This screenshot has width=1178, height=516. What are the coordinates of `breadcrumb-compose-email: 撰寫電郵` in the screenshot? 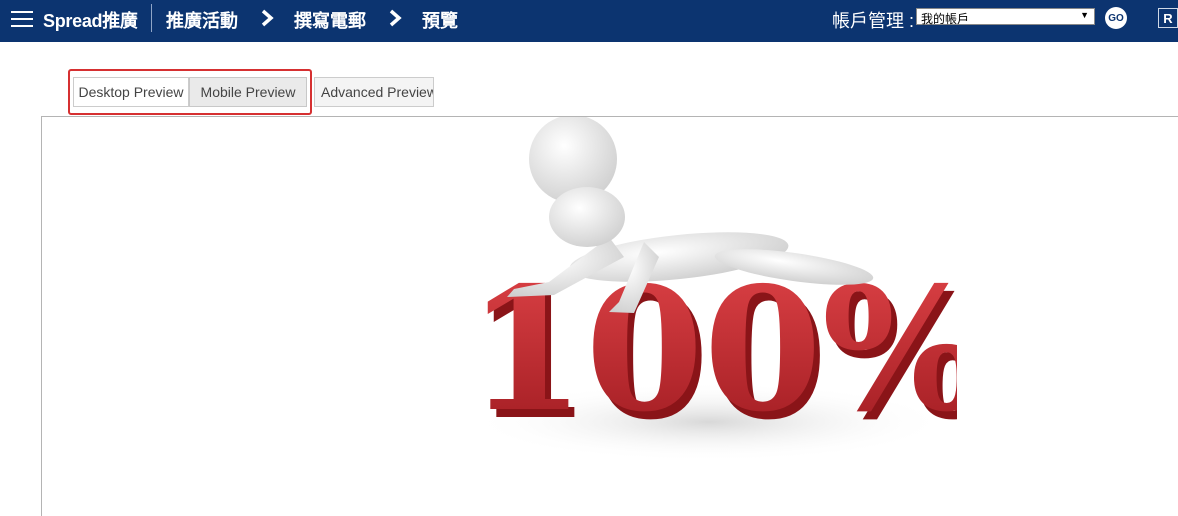 It's located at (330, 20).